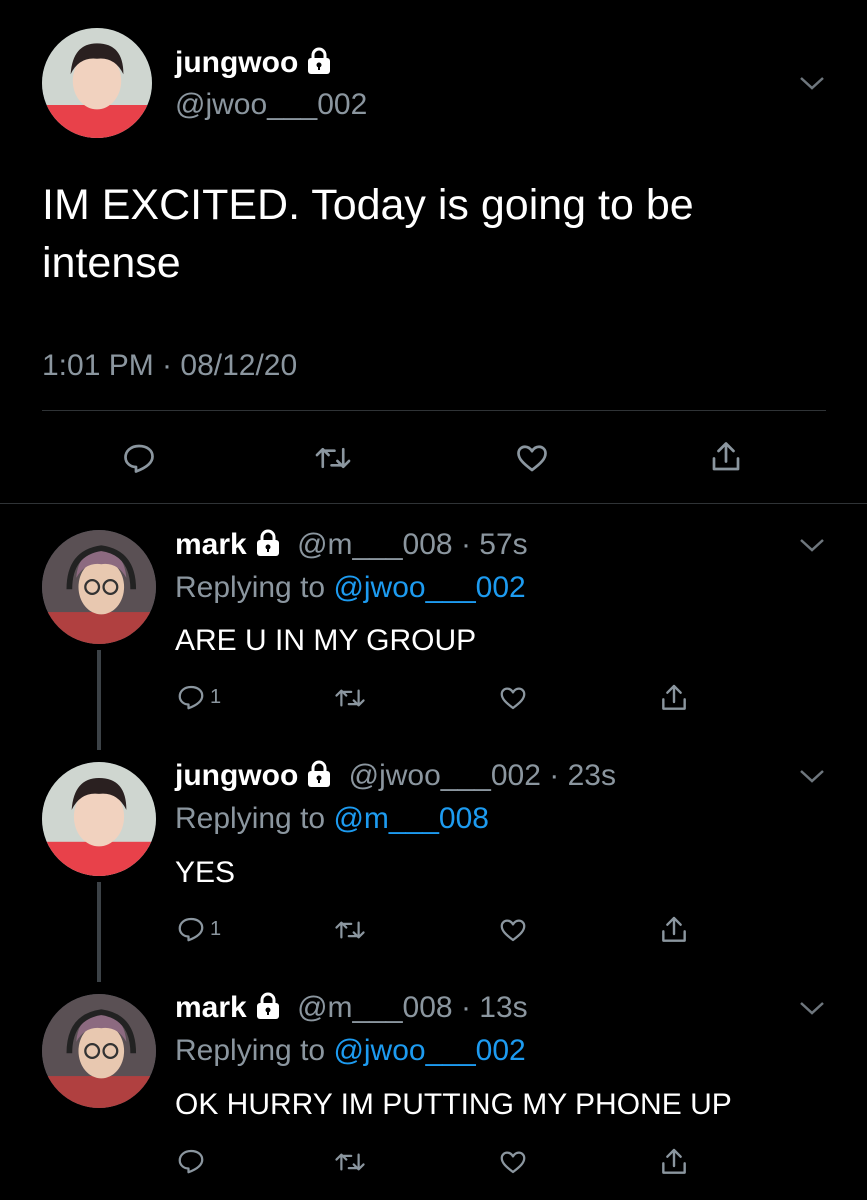 Image resolution: width=867 pixels, height=1200 pixels. What do you see at coordinates (368, 234) in the screenshot?
I see `tweet-text: IM EXCITED. Today is going to be intense` at bounding box center [368, 234].